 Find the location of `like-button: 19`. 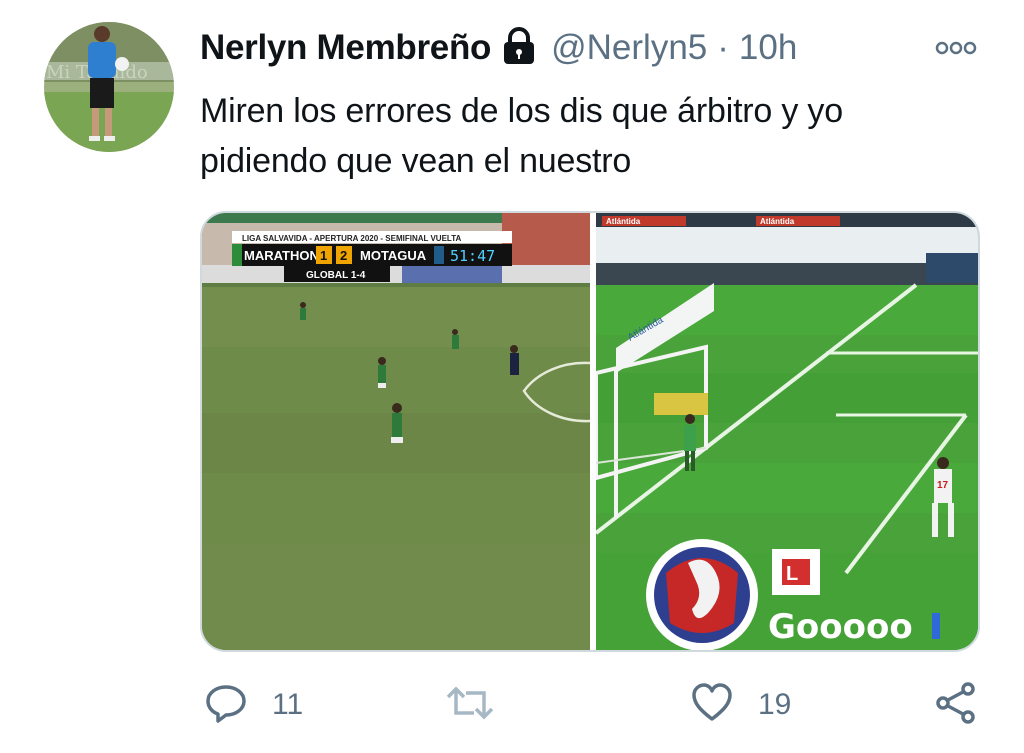

like-button: 19 is located at coordinates (740, 705).